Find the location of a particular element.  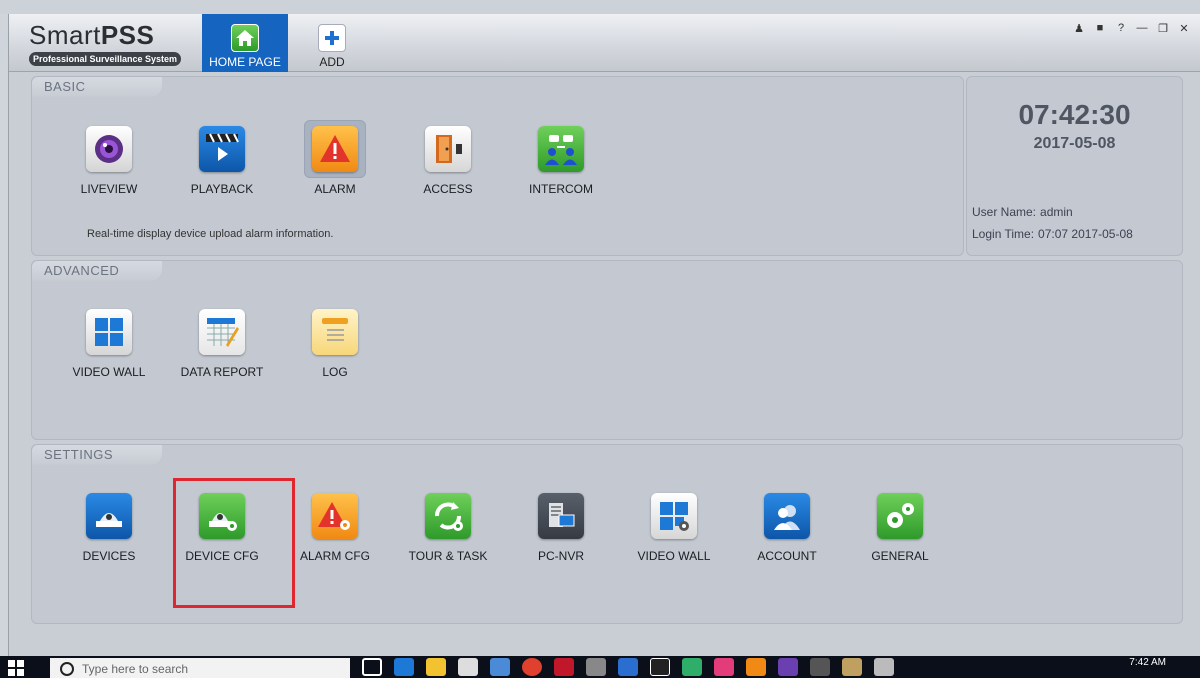

notepad-icon is located at coordinates (335, 332).